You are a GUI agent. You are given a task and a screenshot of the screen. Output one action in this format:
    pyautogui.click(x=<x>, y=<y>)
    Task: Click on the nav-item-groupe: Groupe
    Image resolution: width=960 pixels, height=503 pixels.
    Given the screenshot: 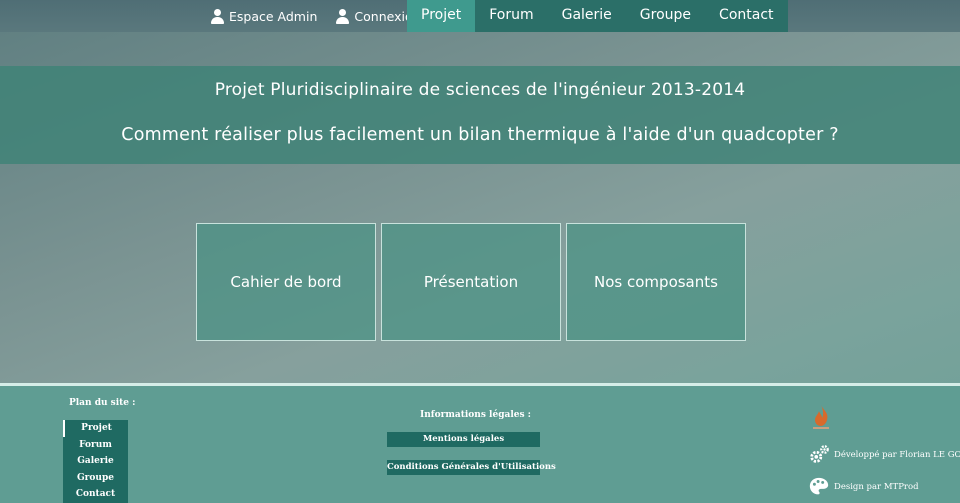 What is the action you would take?
    pyautogui.click(x=665, y=16)
    